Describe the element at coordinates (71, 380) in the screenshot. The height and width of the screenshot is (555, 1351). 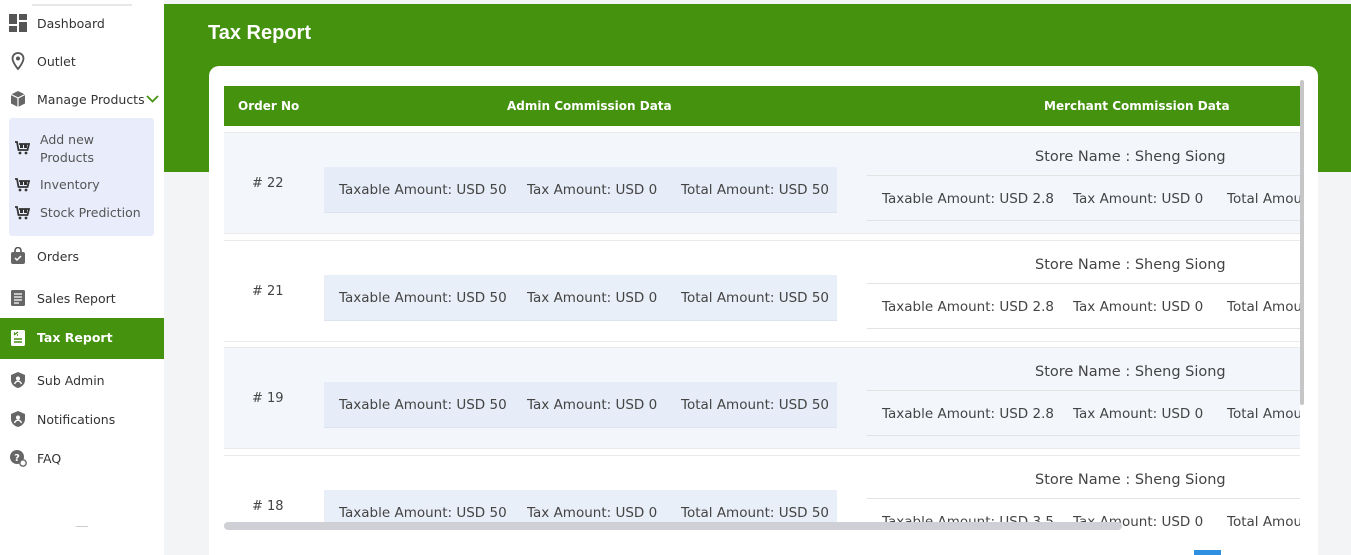
I see `sidebar-item-label: Sub Admin` at that location.